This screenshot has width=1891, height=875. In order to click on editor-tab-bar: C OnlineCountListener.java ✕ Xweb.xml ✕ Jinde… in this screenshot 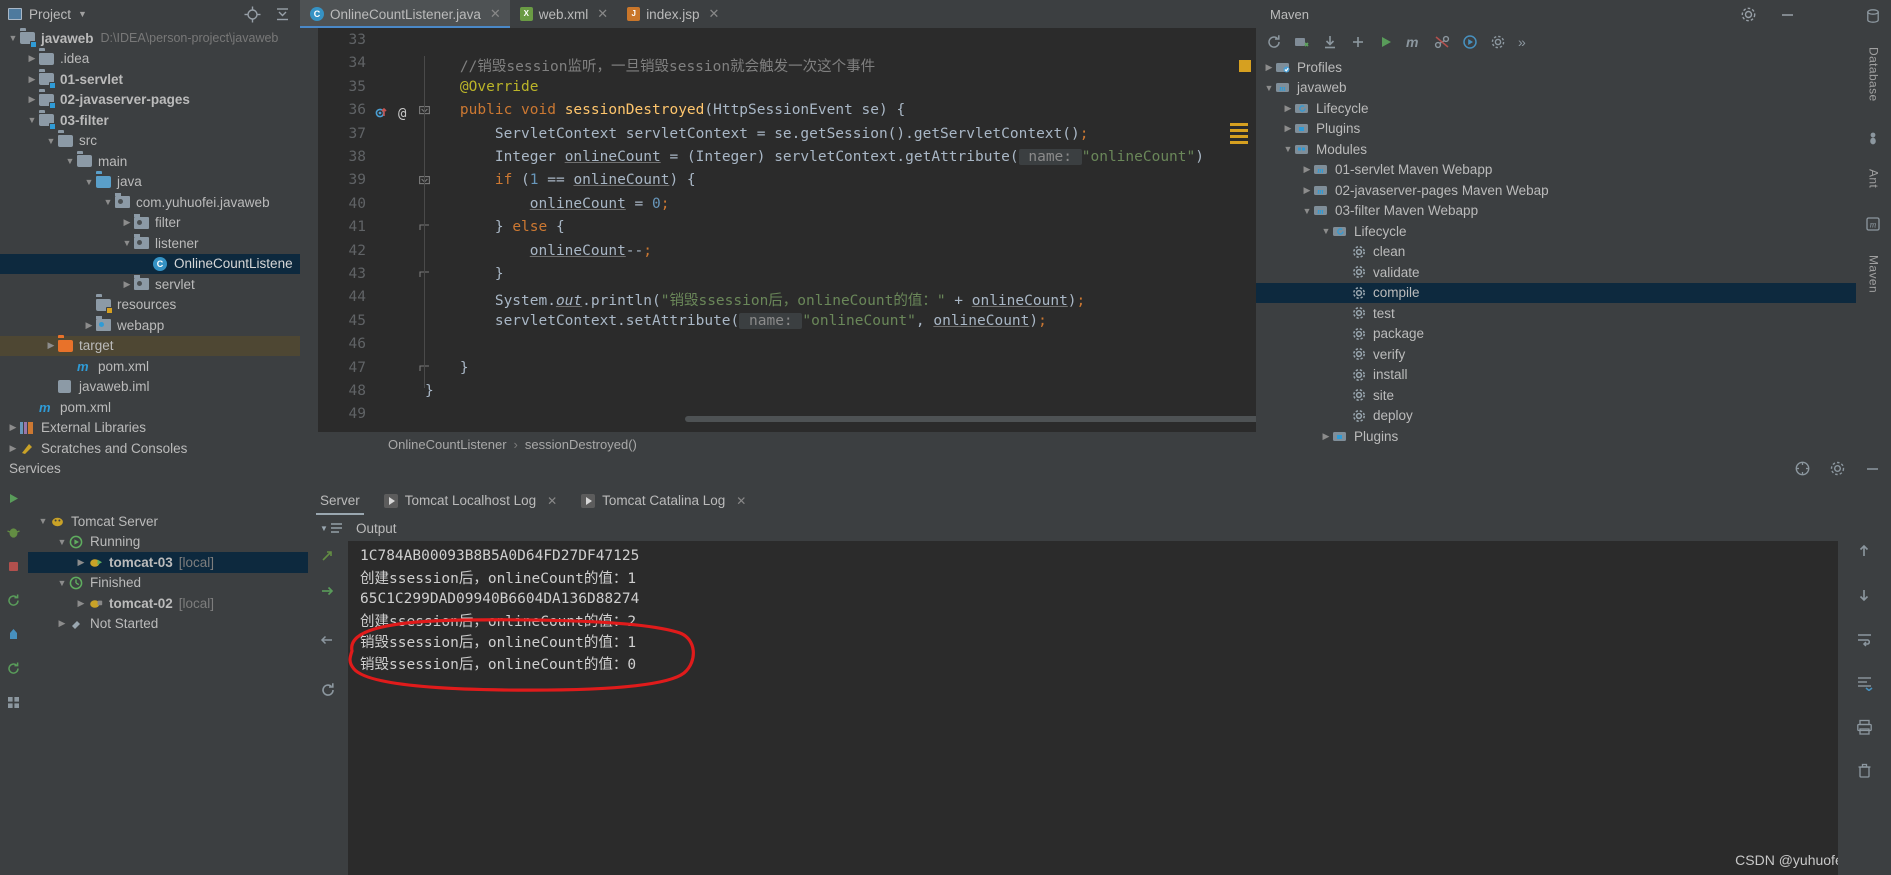, I will do `click(778, 14)`.